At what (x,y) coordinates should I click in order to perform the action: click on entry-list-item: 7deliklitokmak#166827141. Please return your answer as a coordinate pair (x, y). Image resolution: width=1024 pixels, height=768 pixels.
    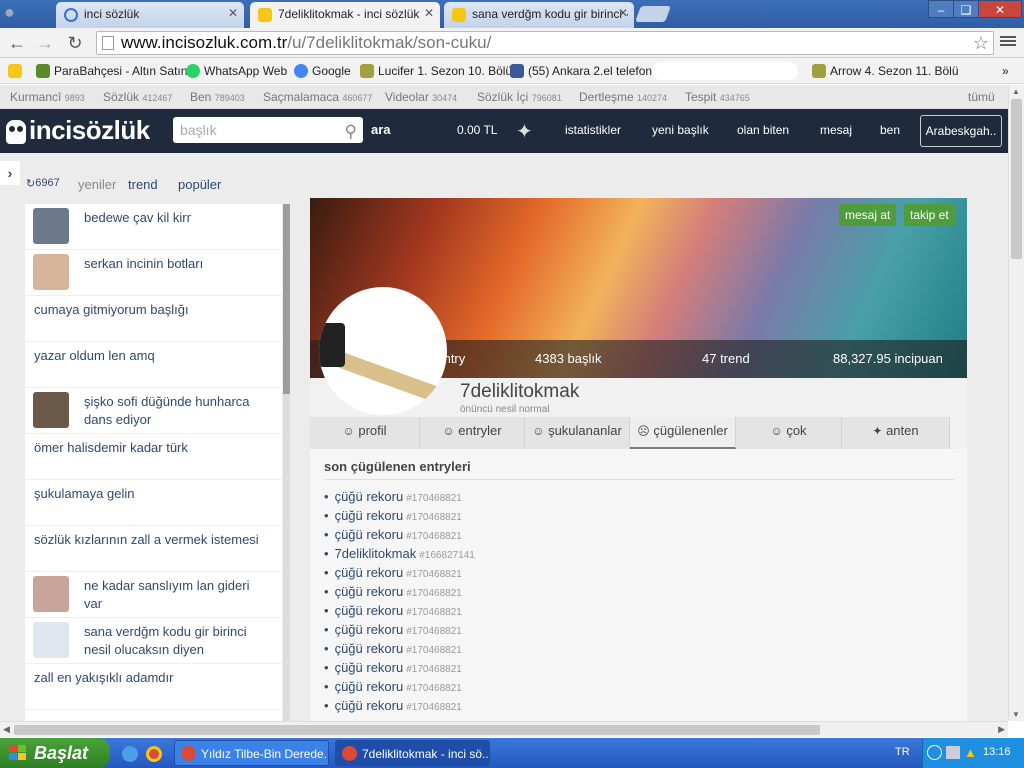
    Looking at the image, I should click on (399, 553).